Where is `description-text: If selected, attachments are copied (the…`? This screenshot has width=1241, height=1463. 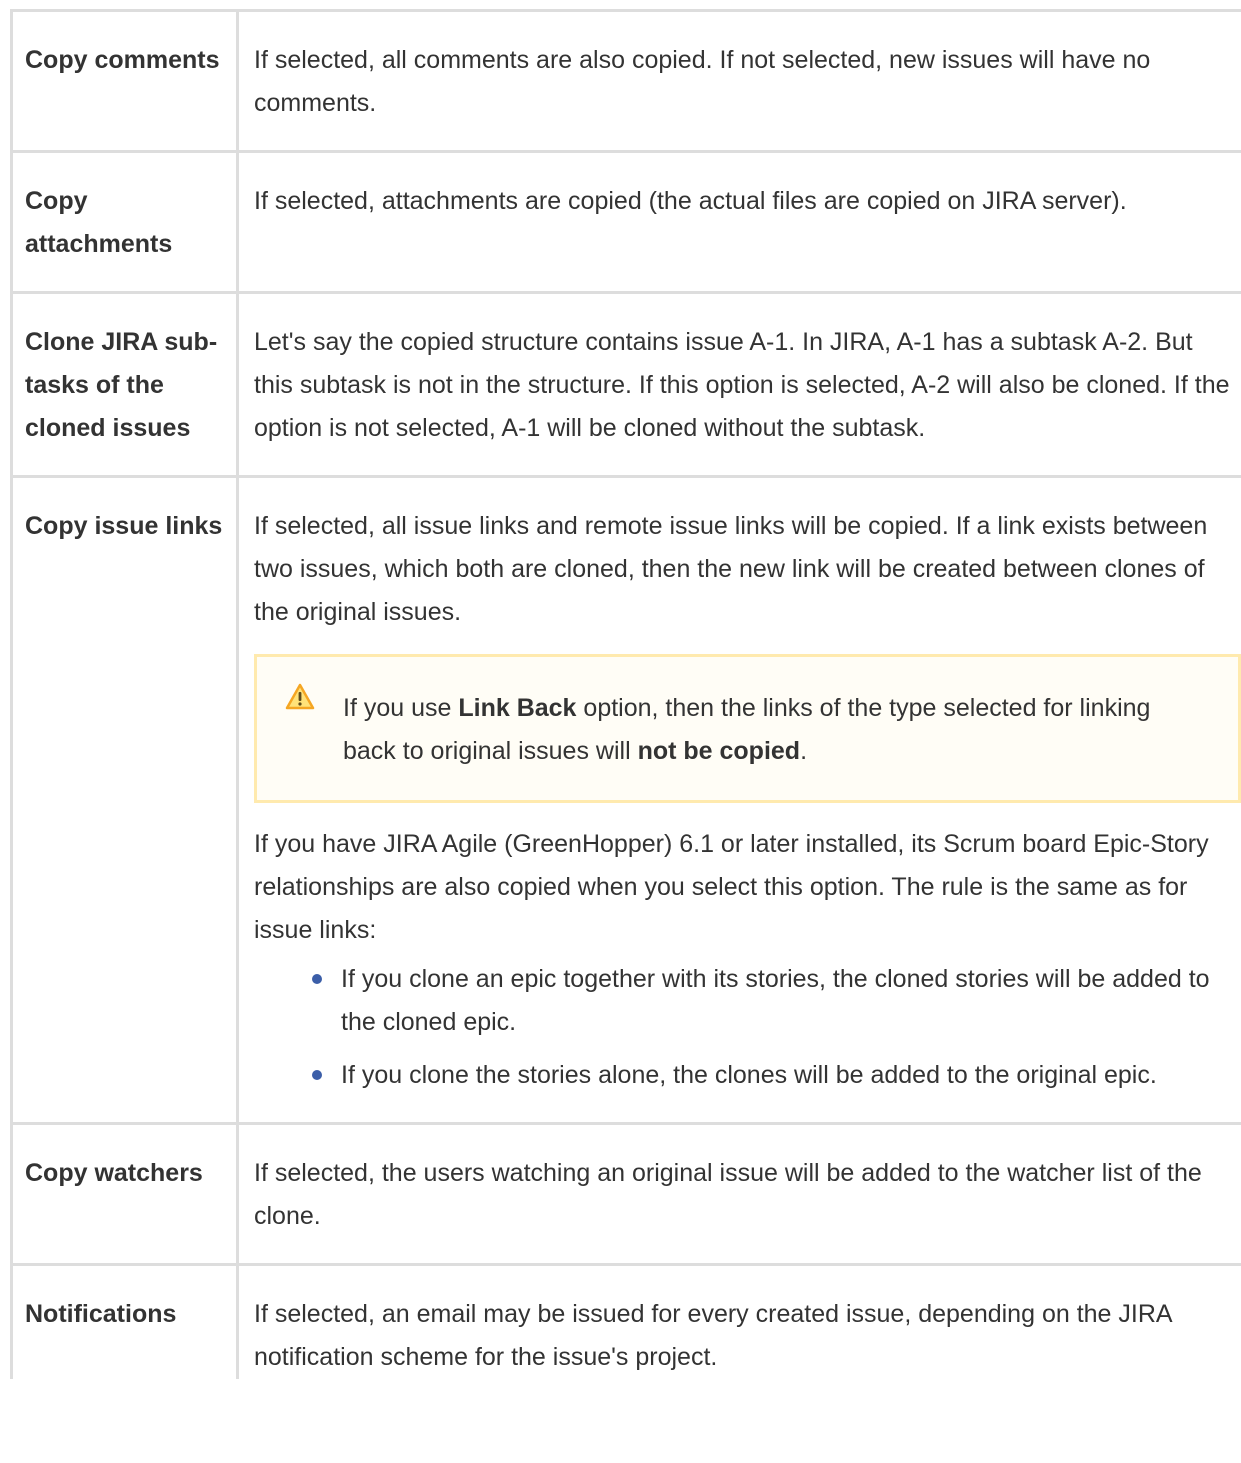
description-text: If selected, attachments are copied (the… is located at coordinates (690, 201).